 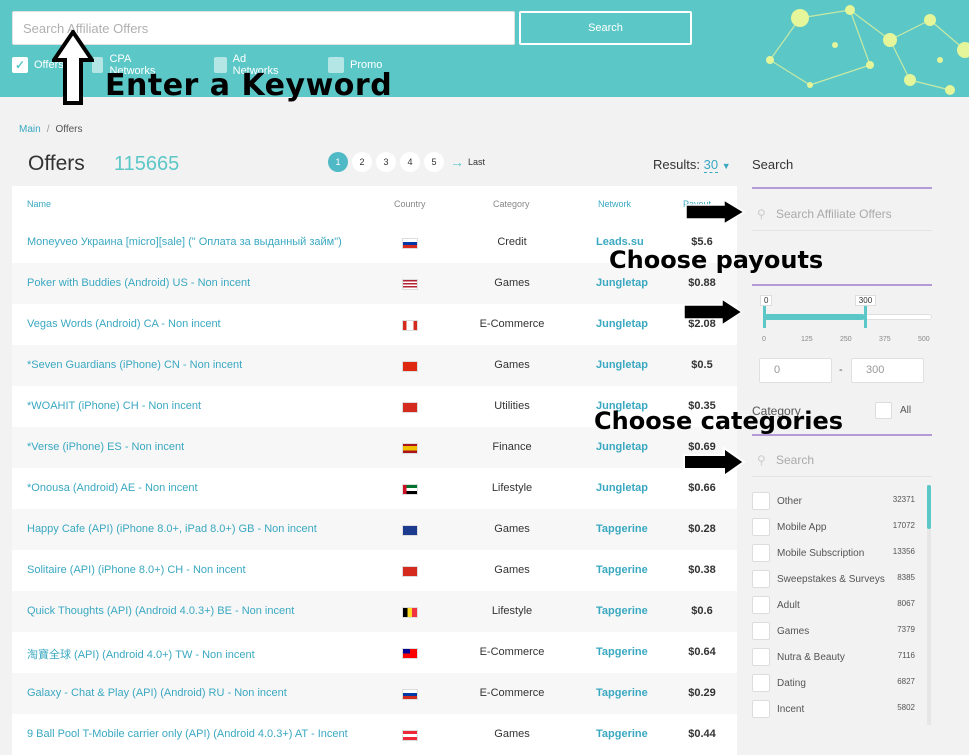 What do you see at coordinates (903, 499) in the screenshot?
I see `category-count: 32371` at bounding box center [903, 499].